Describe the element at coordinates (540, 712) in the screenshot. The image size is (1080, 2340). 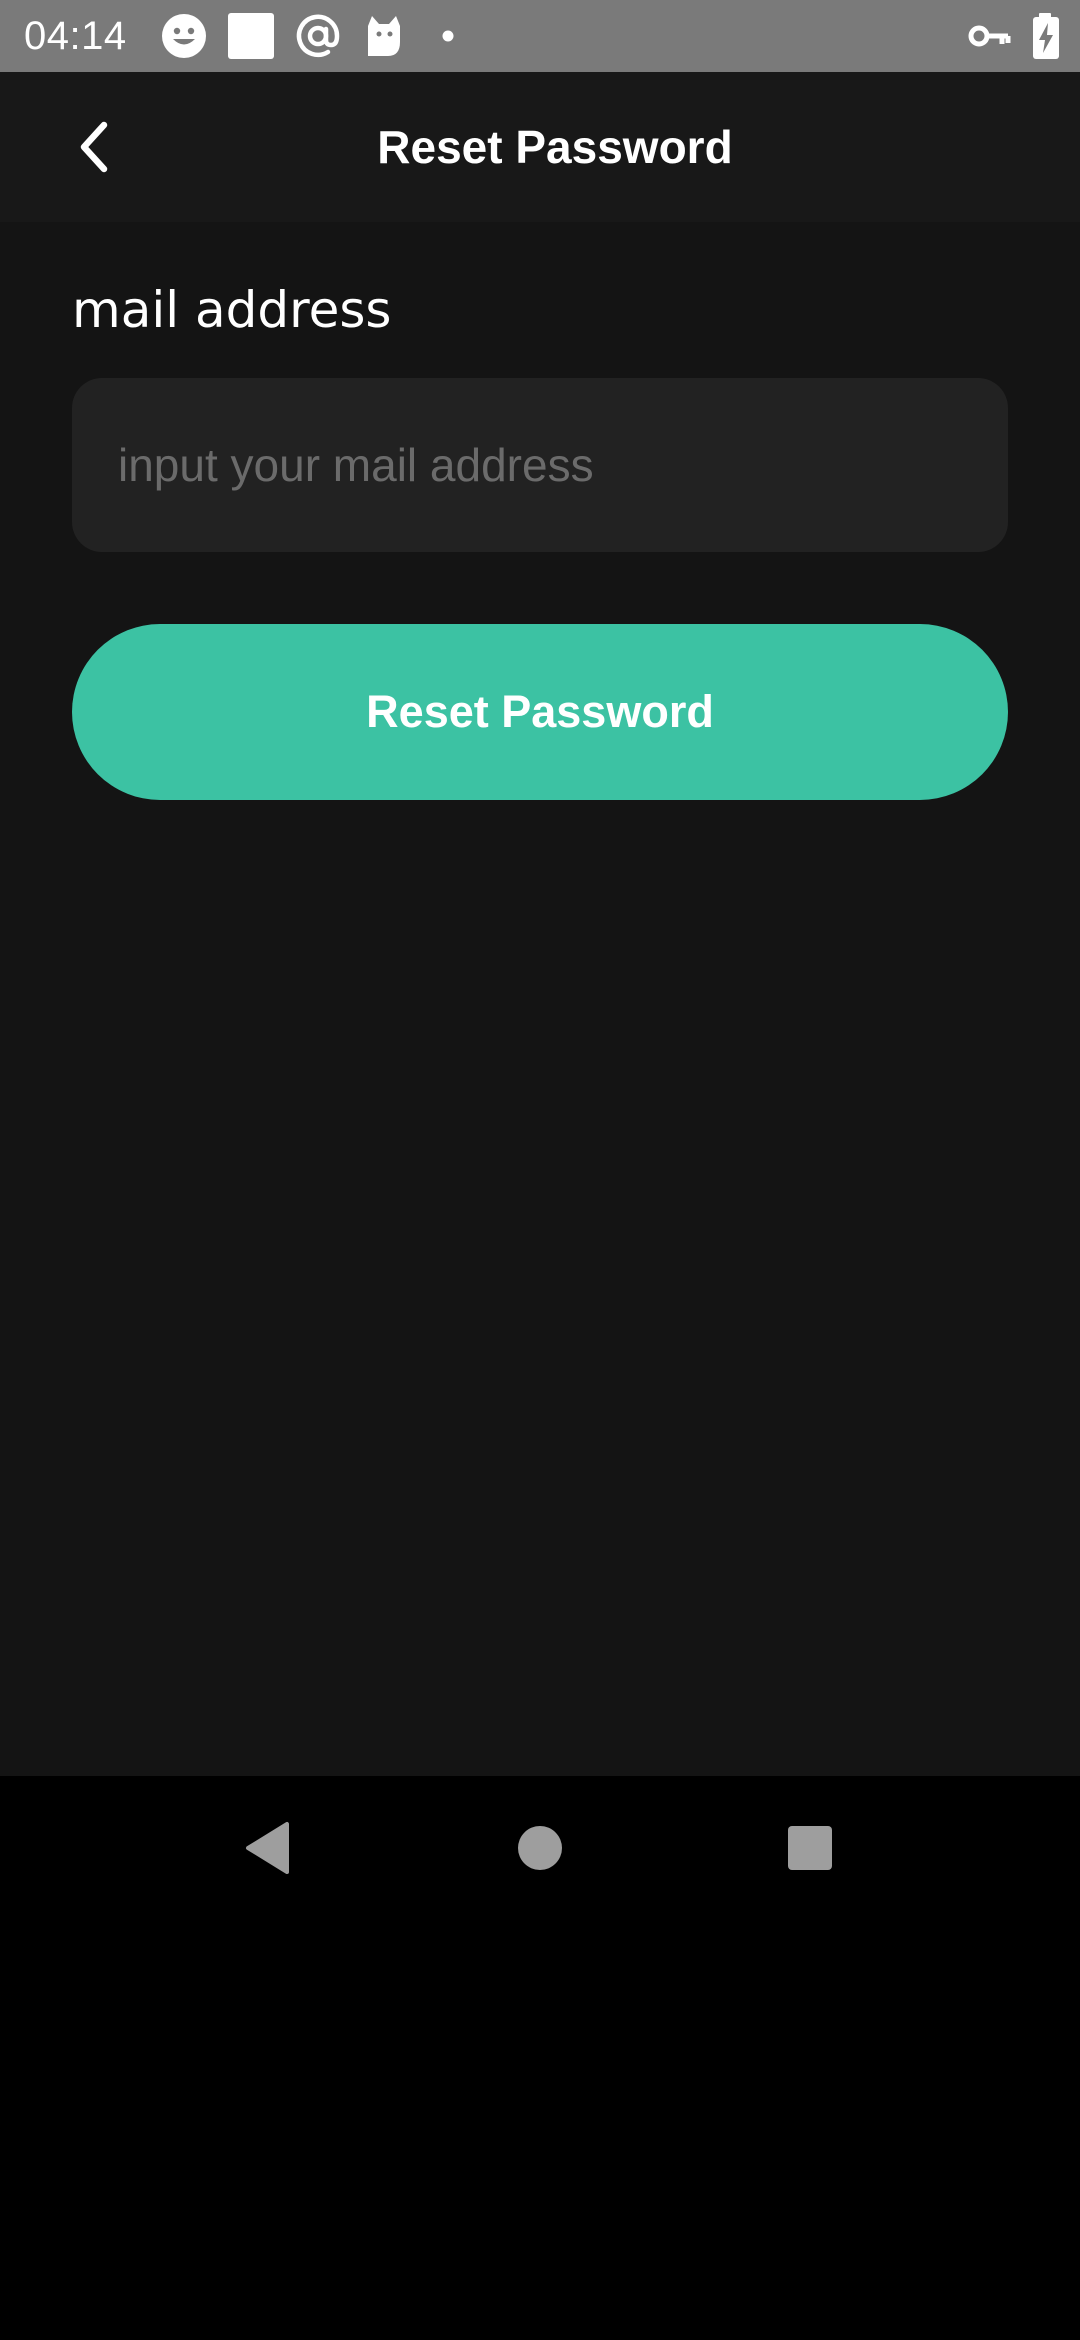
I see `reset-password-button: Reset Password` at that location.